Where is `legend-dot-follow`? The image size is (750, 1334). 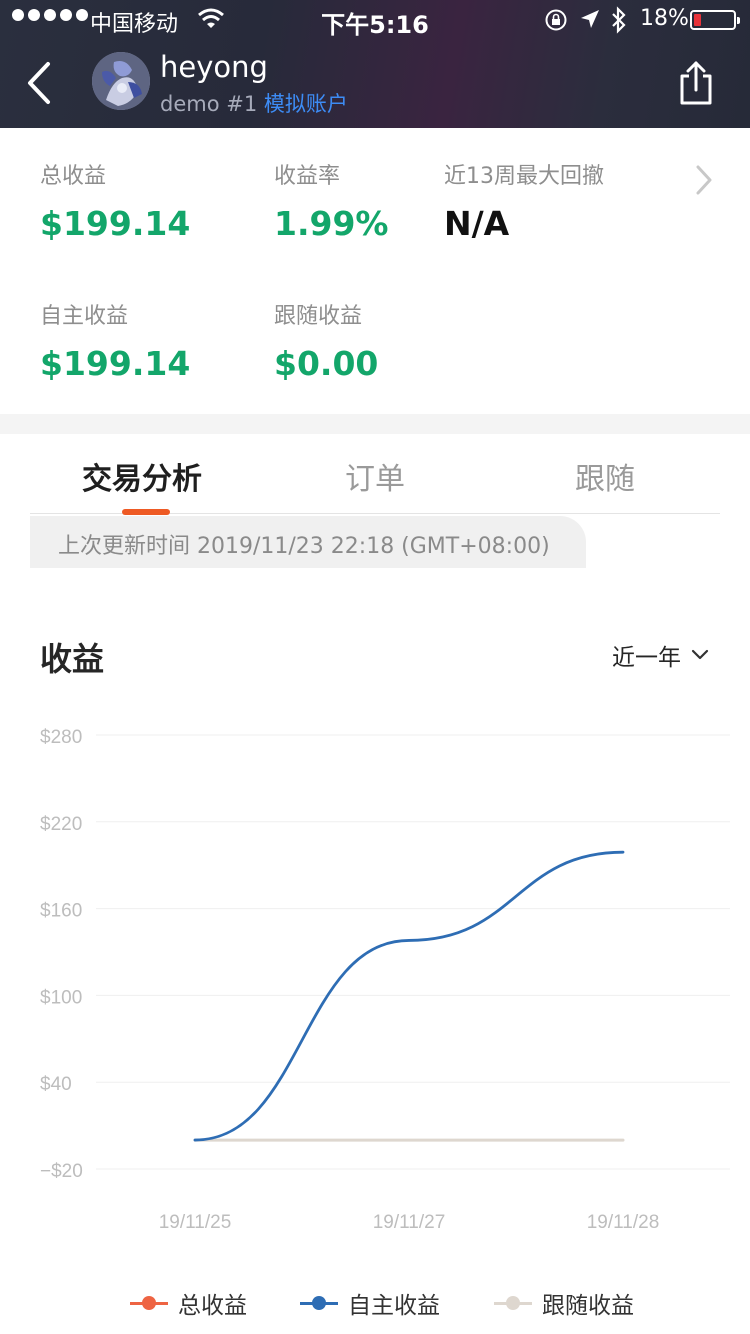 legend-dot-follow is located at coordinates (513, 1303).